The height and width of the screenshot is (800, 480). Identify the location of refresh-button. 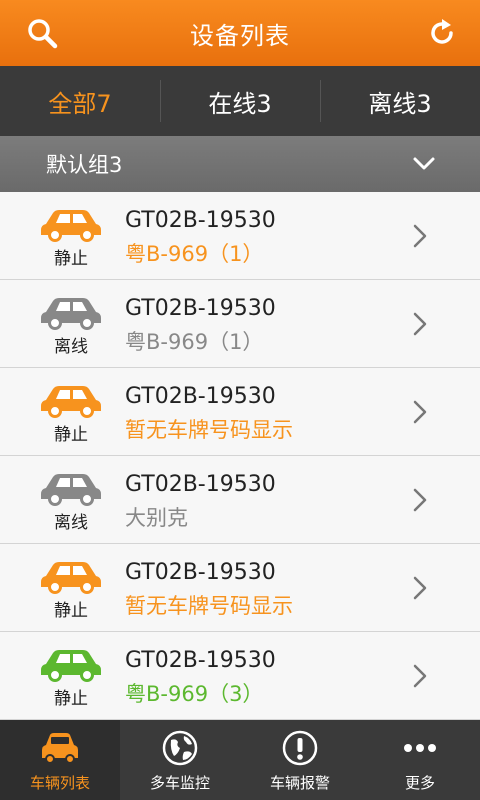
(442, 33).